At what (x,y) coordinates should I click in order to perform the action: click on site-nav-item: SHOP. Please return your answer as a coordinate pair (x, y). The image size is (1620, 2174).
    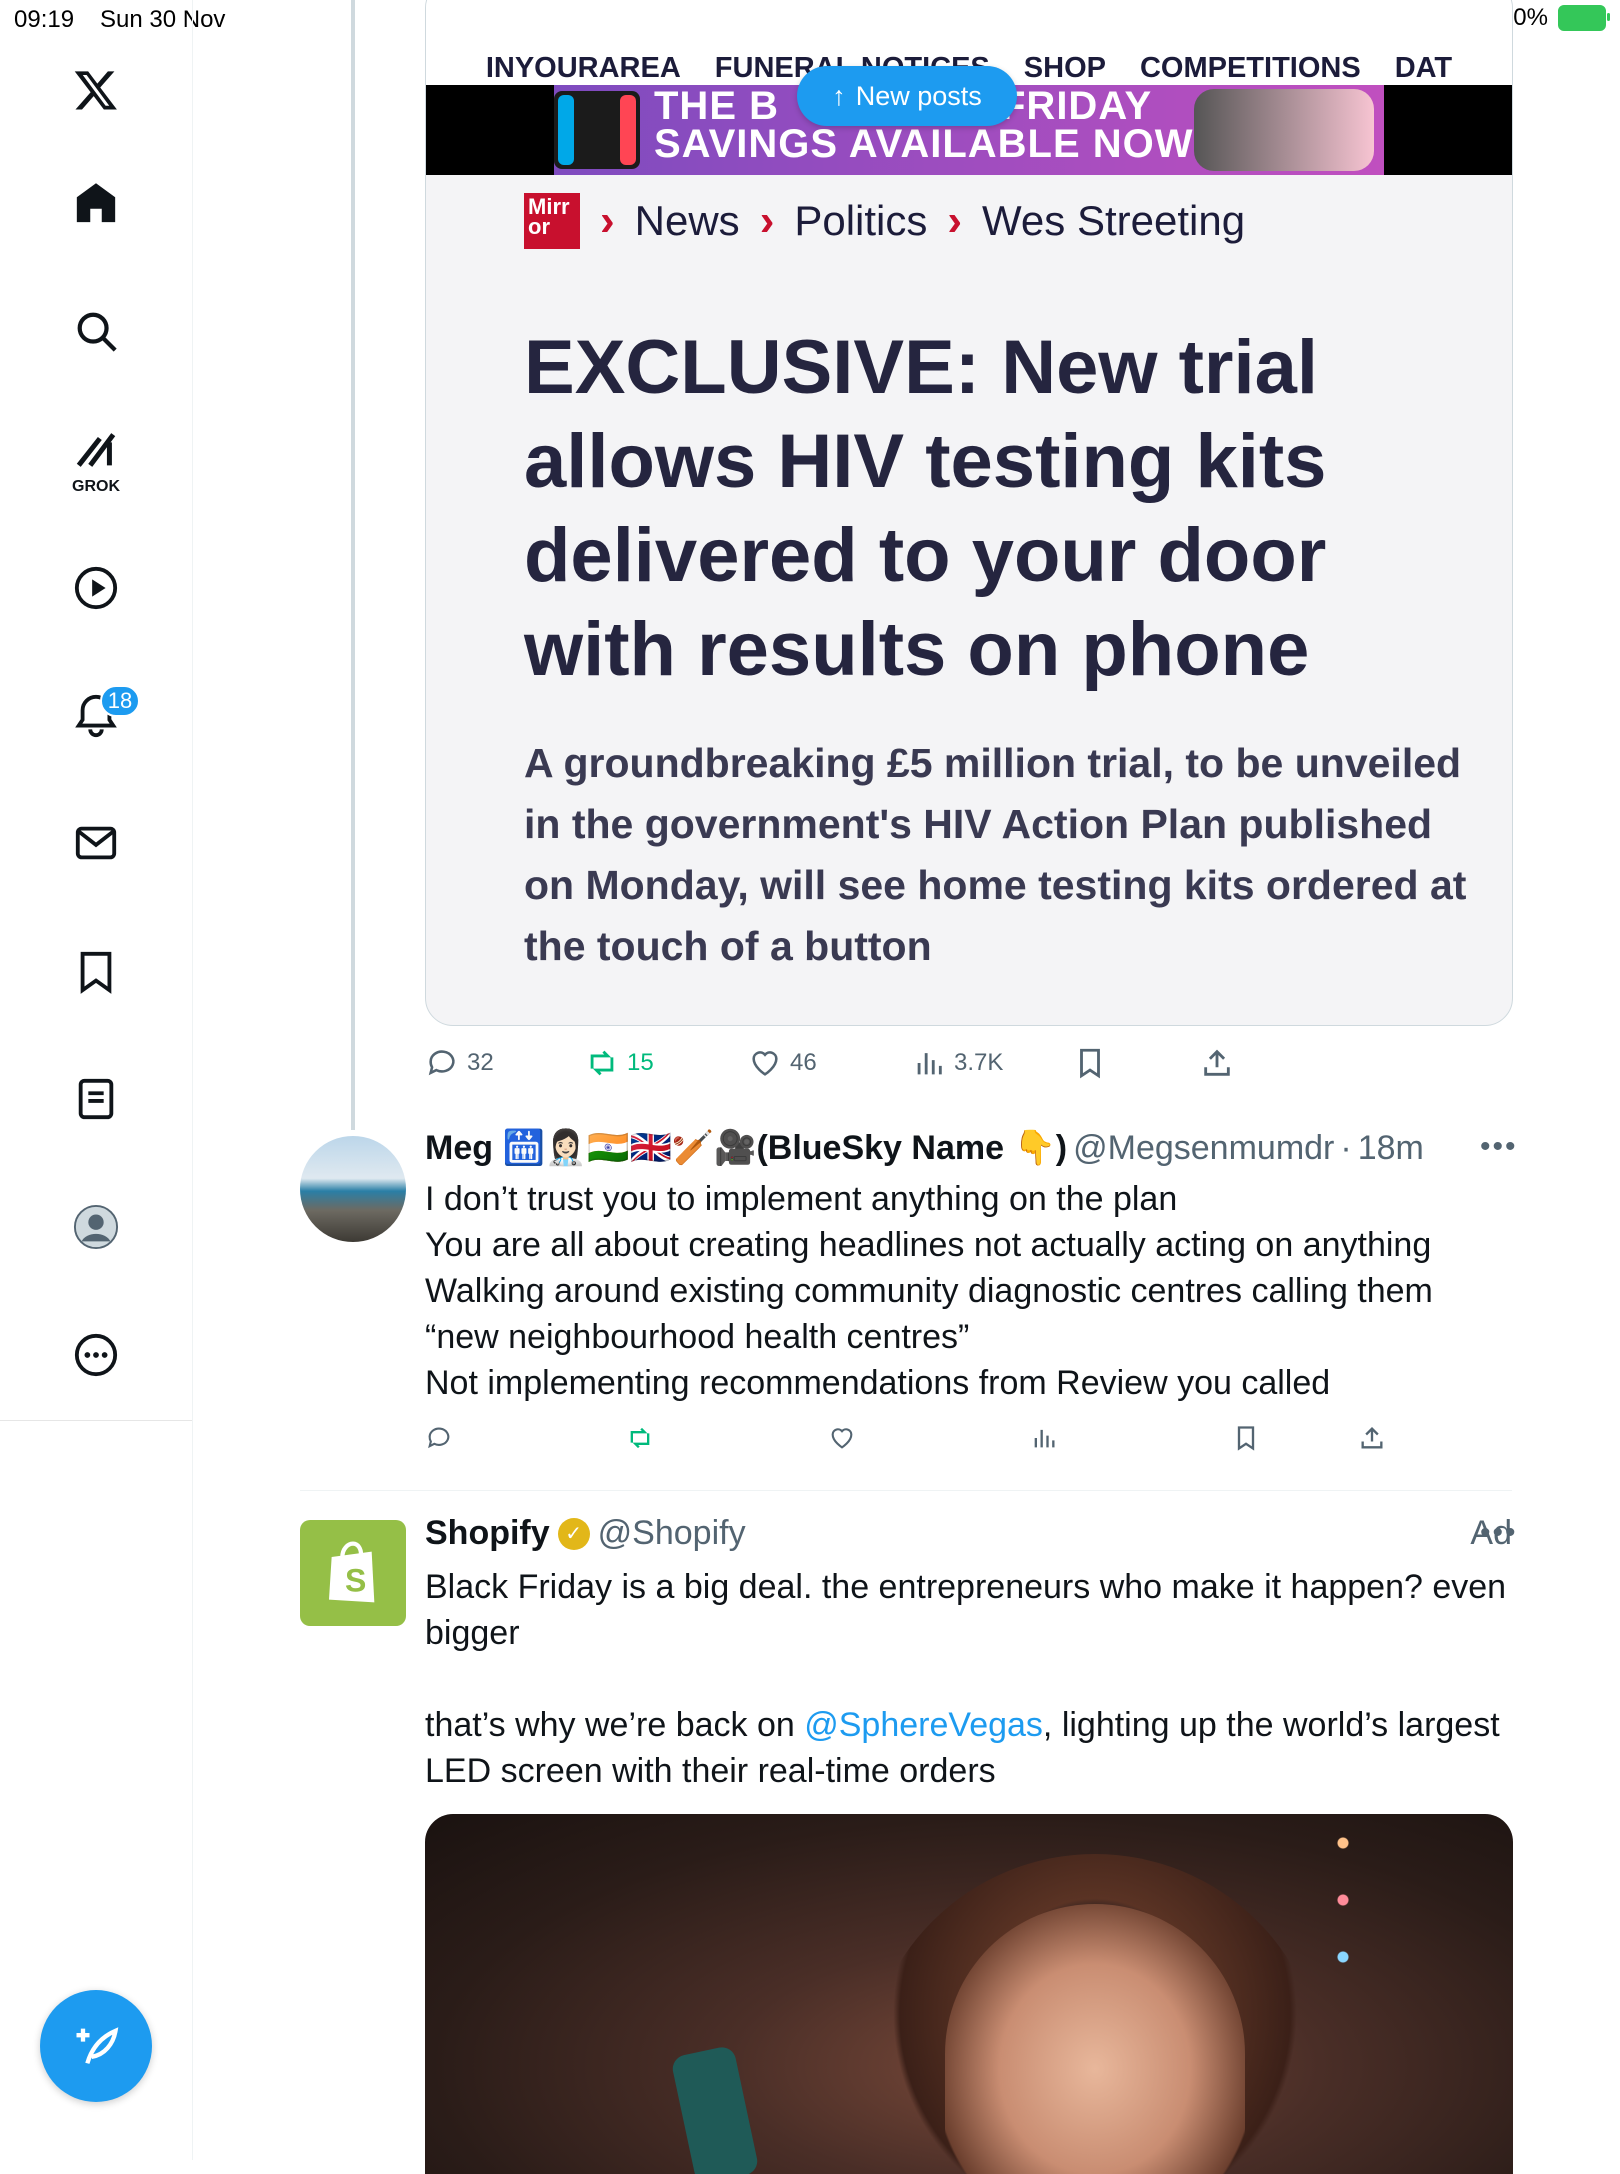
    Looking at the image, I should click on (1064, 68).